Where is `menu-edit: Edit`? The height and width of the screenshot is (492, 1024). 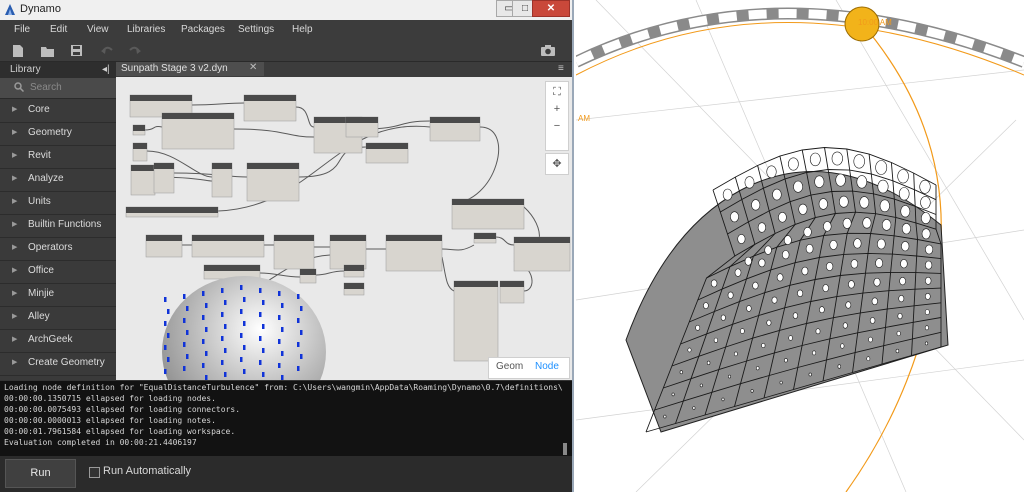
menu-edit: Edit is located at coordinates (58, 29).